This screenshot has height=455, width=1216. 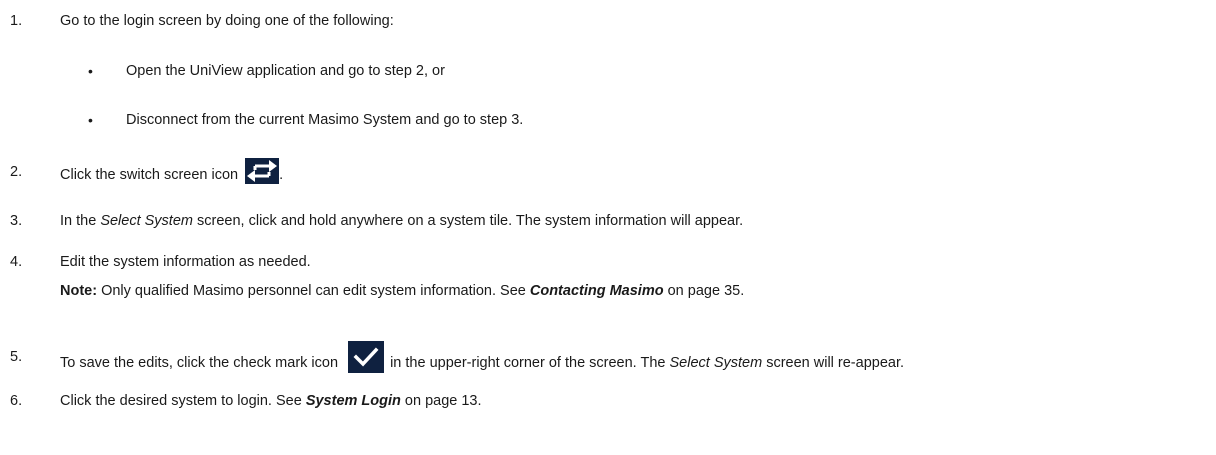 What do you see at coordinates (16, 262) in the screenshot?
I see `step-number: 4.` at bounding box center [16, 262].